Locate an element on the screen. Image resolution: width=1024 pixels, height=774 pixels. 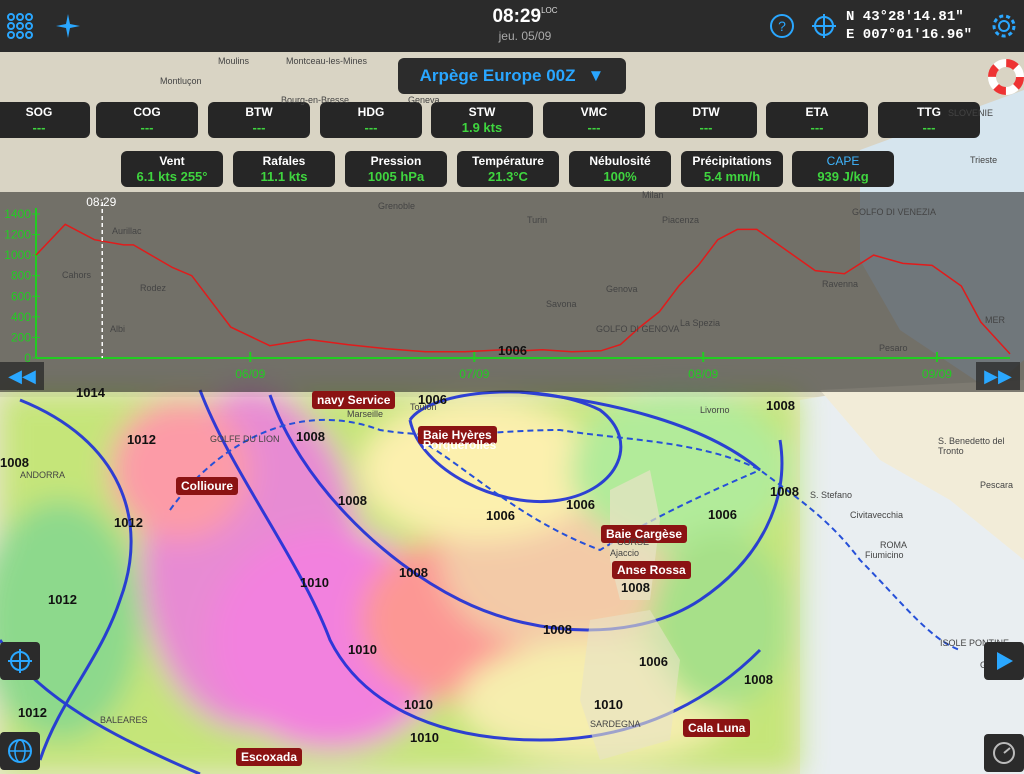
place-label: ANDORRA is located at coordinates (43, 475).